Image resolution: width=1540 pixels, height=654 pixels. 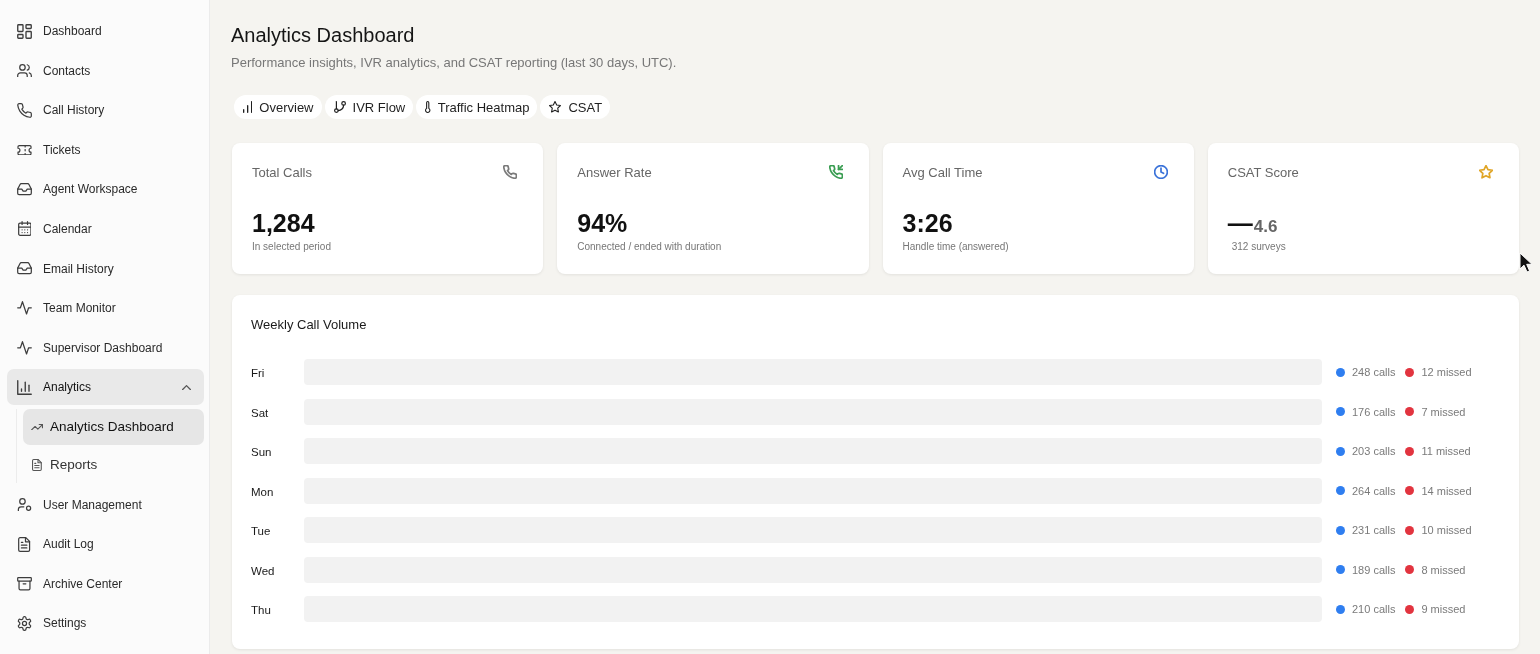 What do you see at coordinates (1443, 609) in the screenshot?
I see `legend-text: 9 missed` at bounding box center [1443, 609].